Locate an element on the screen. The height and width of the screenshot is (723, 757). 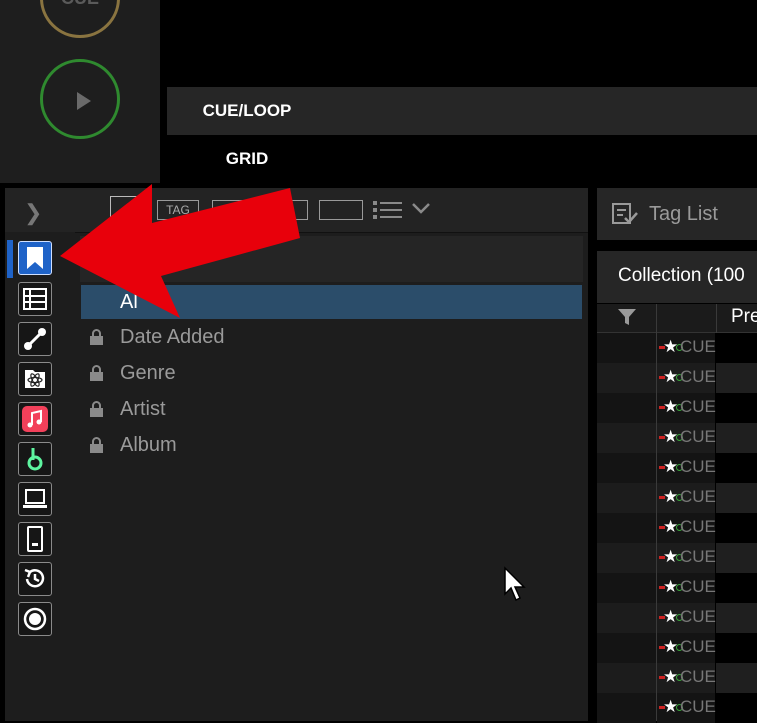
sidebar-item-computer is located at coordinates (35, 499).